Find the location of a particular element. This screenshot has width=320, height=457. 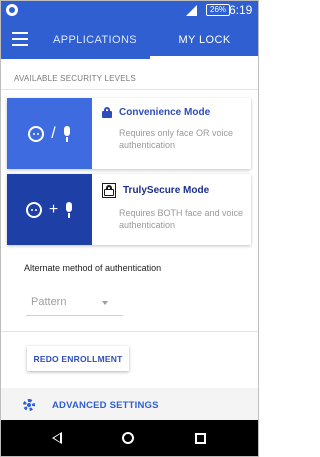

recent-apps-icon is located at coordinates (200, 438).